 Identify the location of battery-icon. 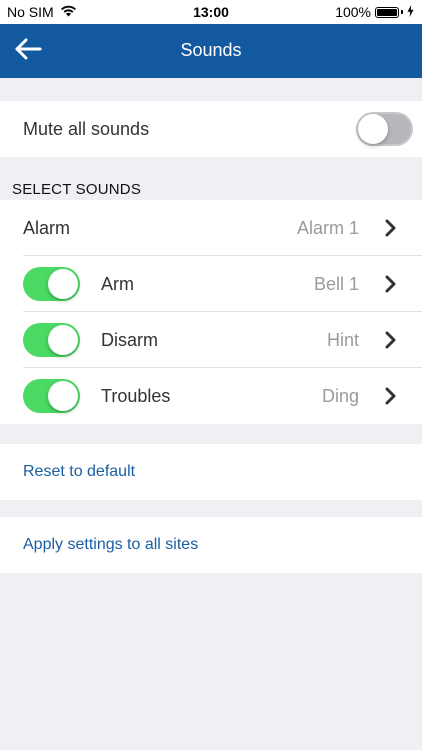
(387, 12).